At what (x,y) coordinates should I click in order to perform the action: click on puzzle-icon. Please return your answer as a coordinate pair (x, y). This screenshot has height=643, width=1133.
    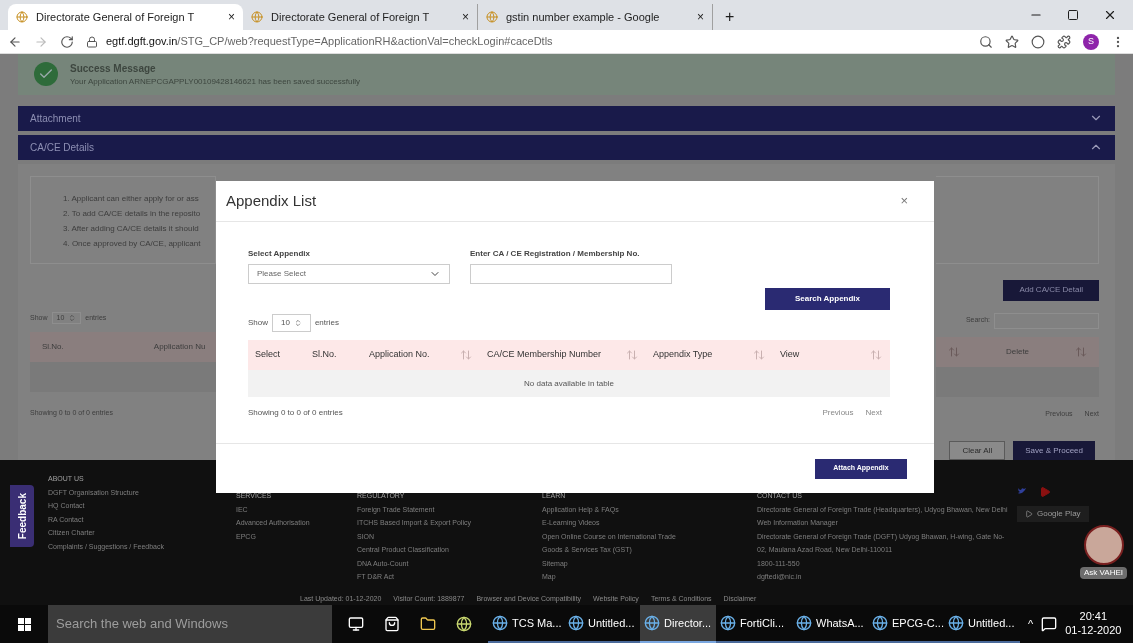
    Looking at the image, I should click on (1064, 41).